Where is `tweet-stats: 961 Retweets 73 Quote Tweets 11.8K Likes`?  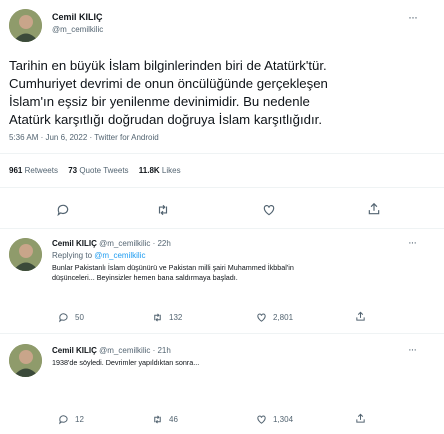
tweet-stats: 961 Retweets 73 Quote Tweets 11.8K Likes is located at coordinates (95, 170).